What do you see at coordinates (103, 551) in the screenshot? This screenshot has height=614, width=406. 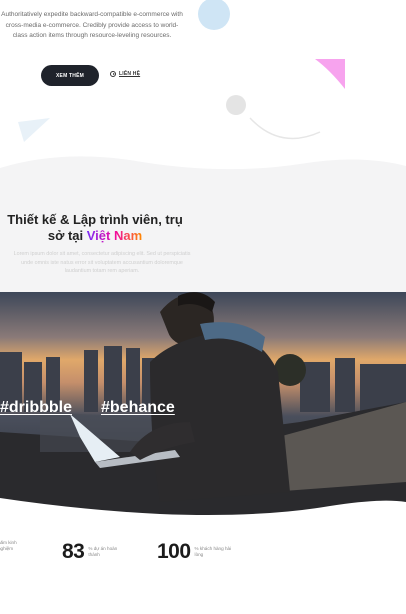 I see `stat-label: % dự án hoàn thành` at bounding box center [103, 551].